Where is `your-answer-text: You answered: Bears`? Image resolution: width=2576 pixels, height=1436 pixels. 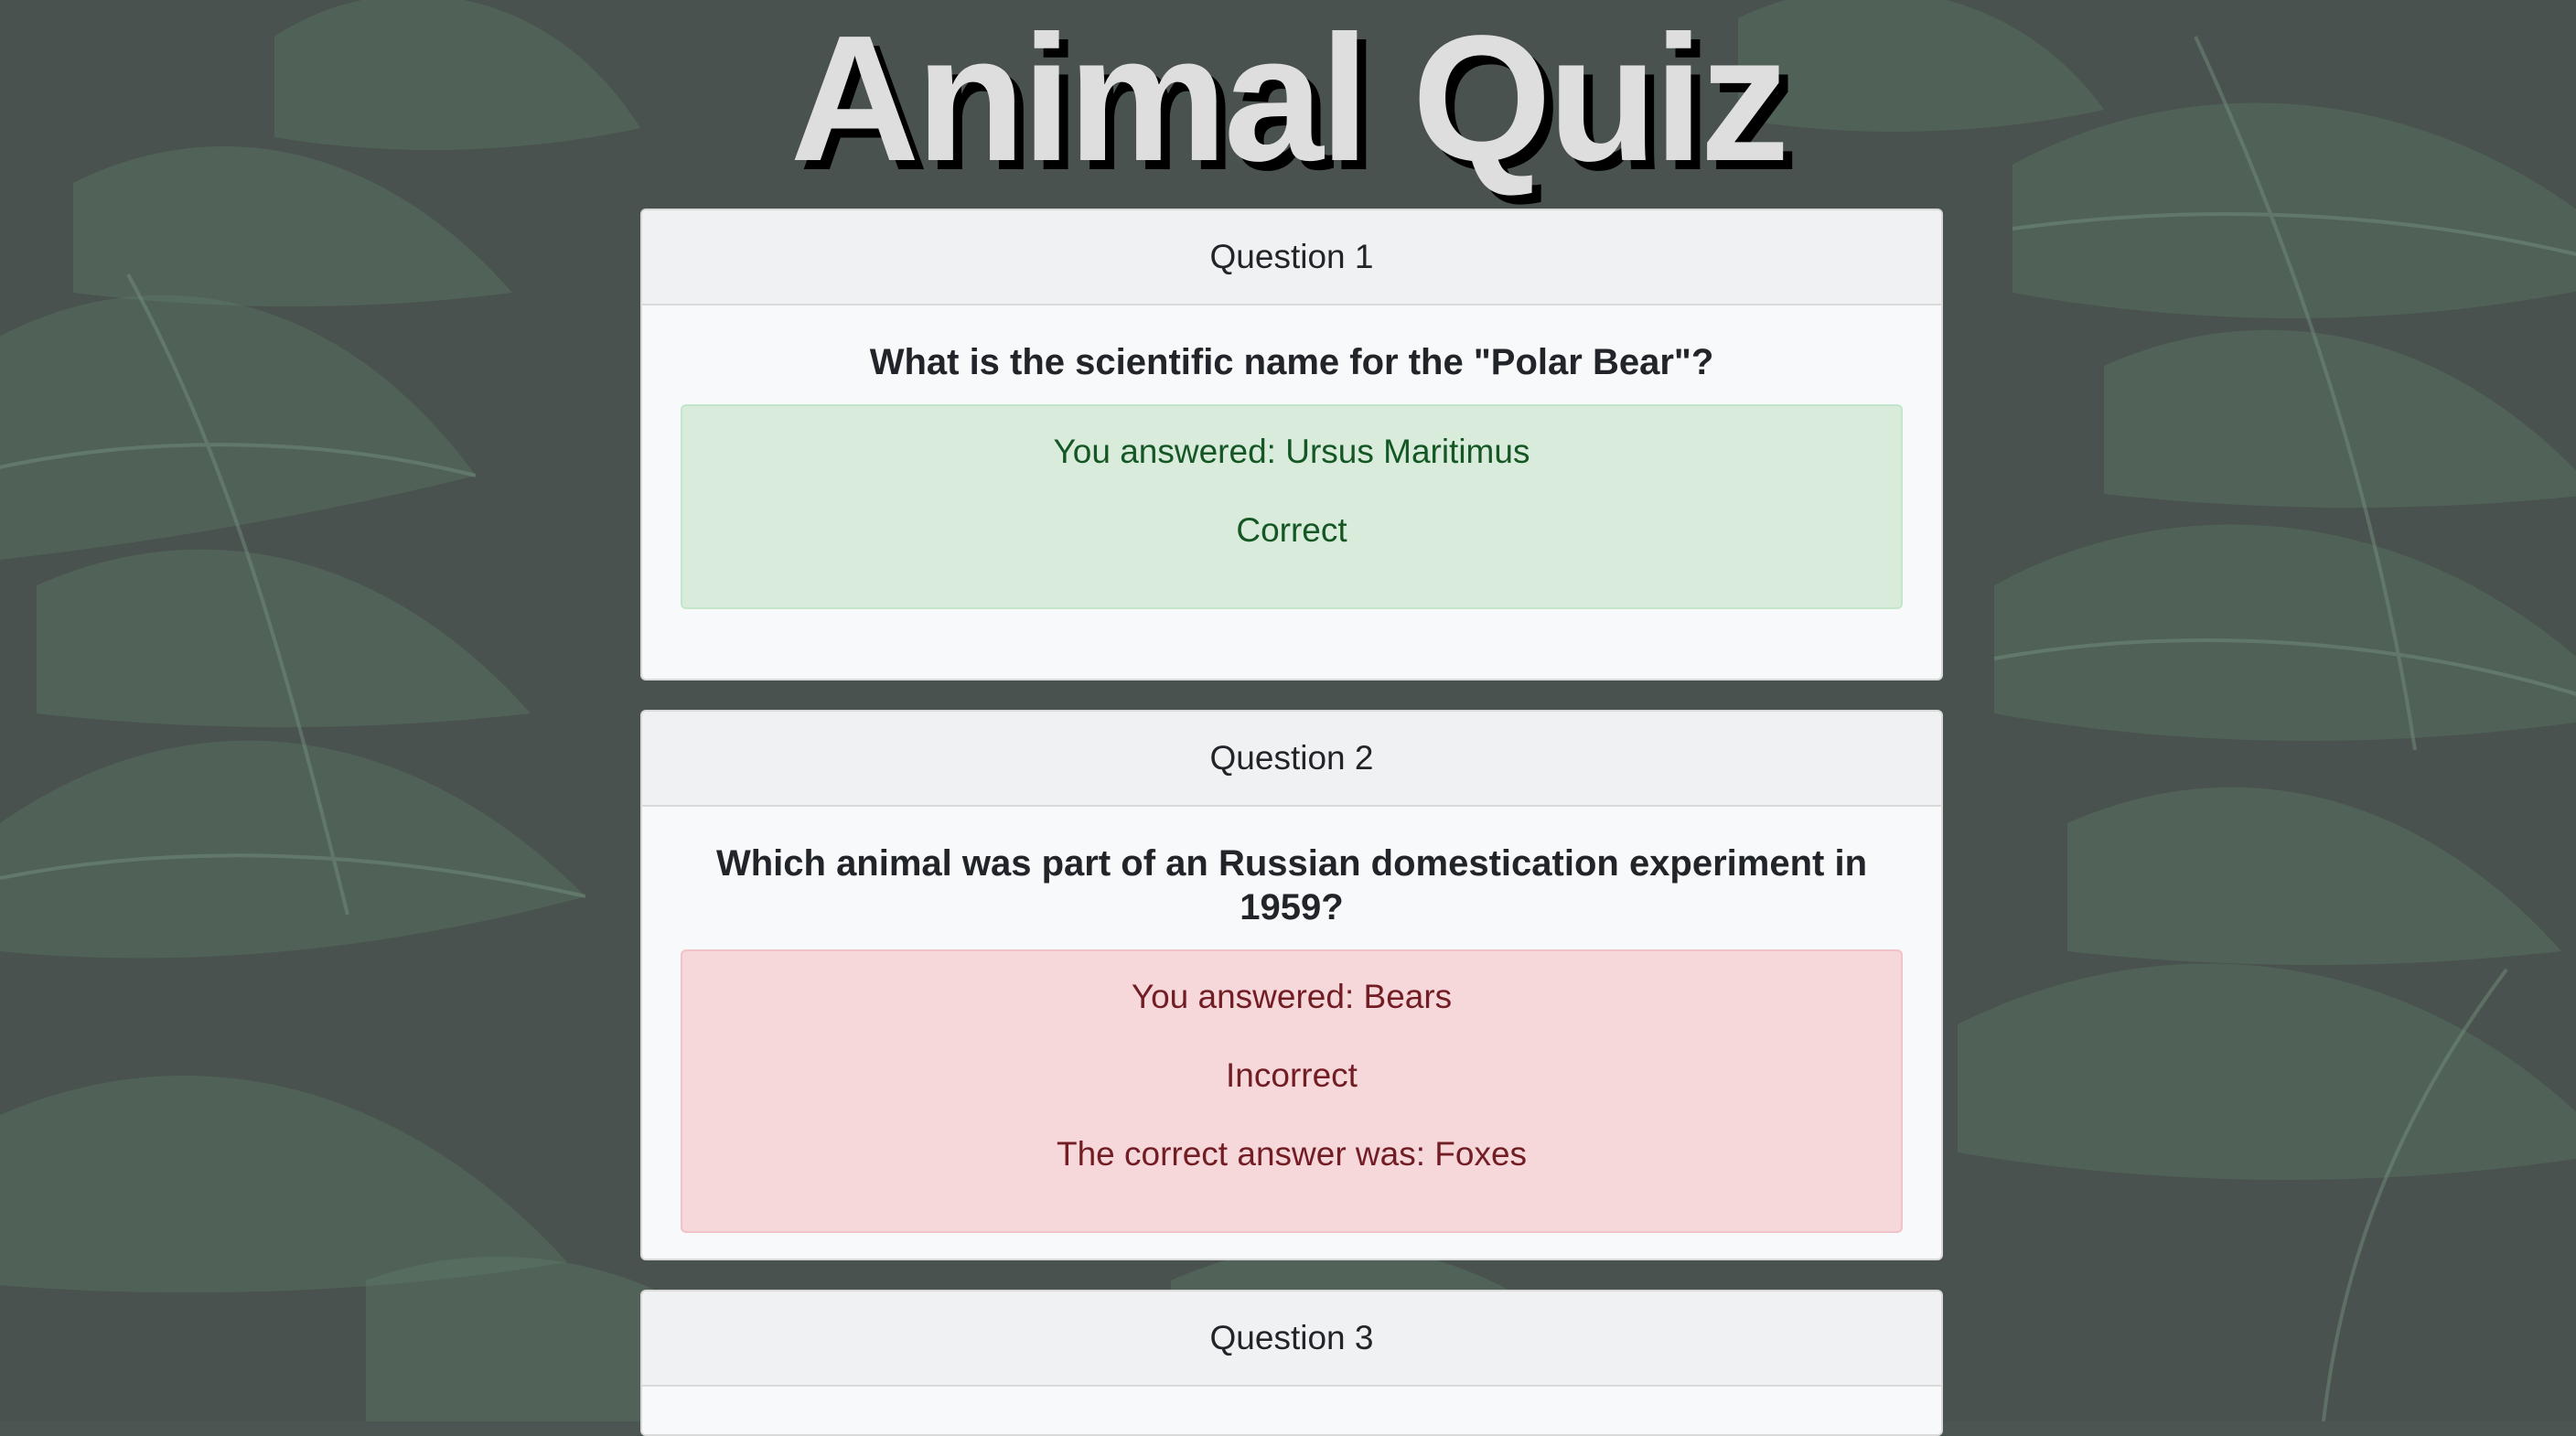
your-answer-text: You answered: Bears is located at coordinates (1292, 996).